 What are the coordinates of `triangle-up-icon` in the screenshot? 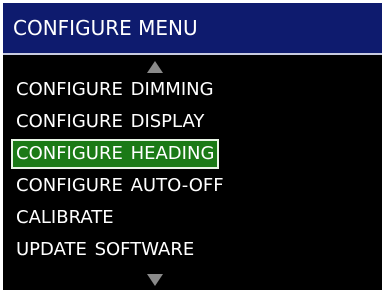 It's located at (155, 67).